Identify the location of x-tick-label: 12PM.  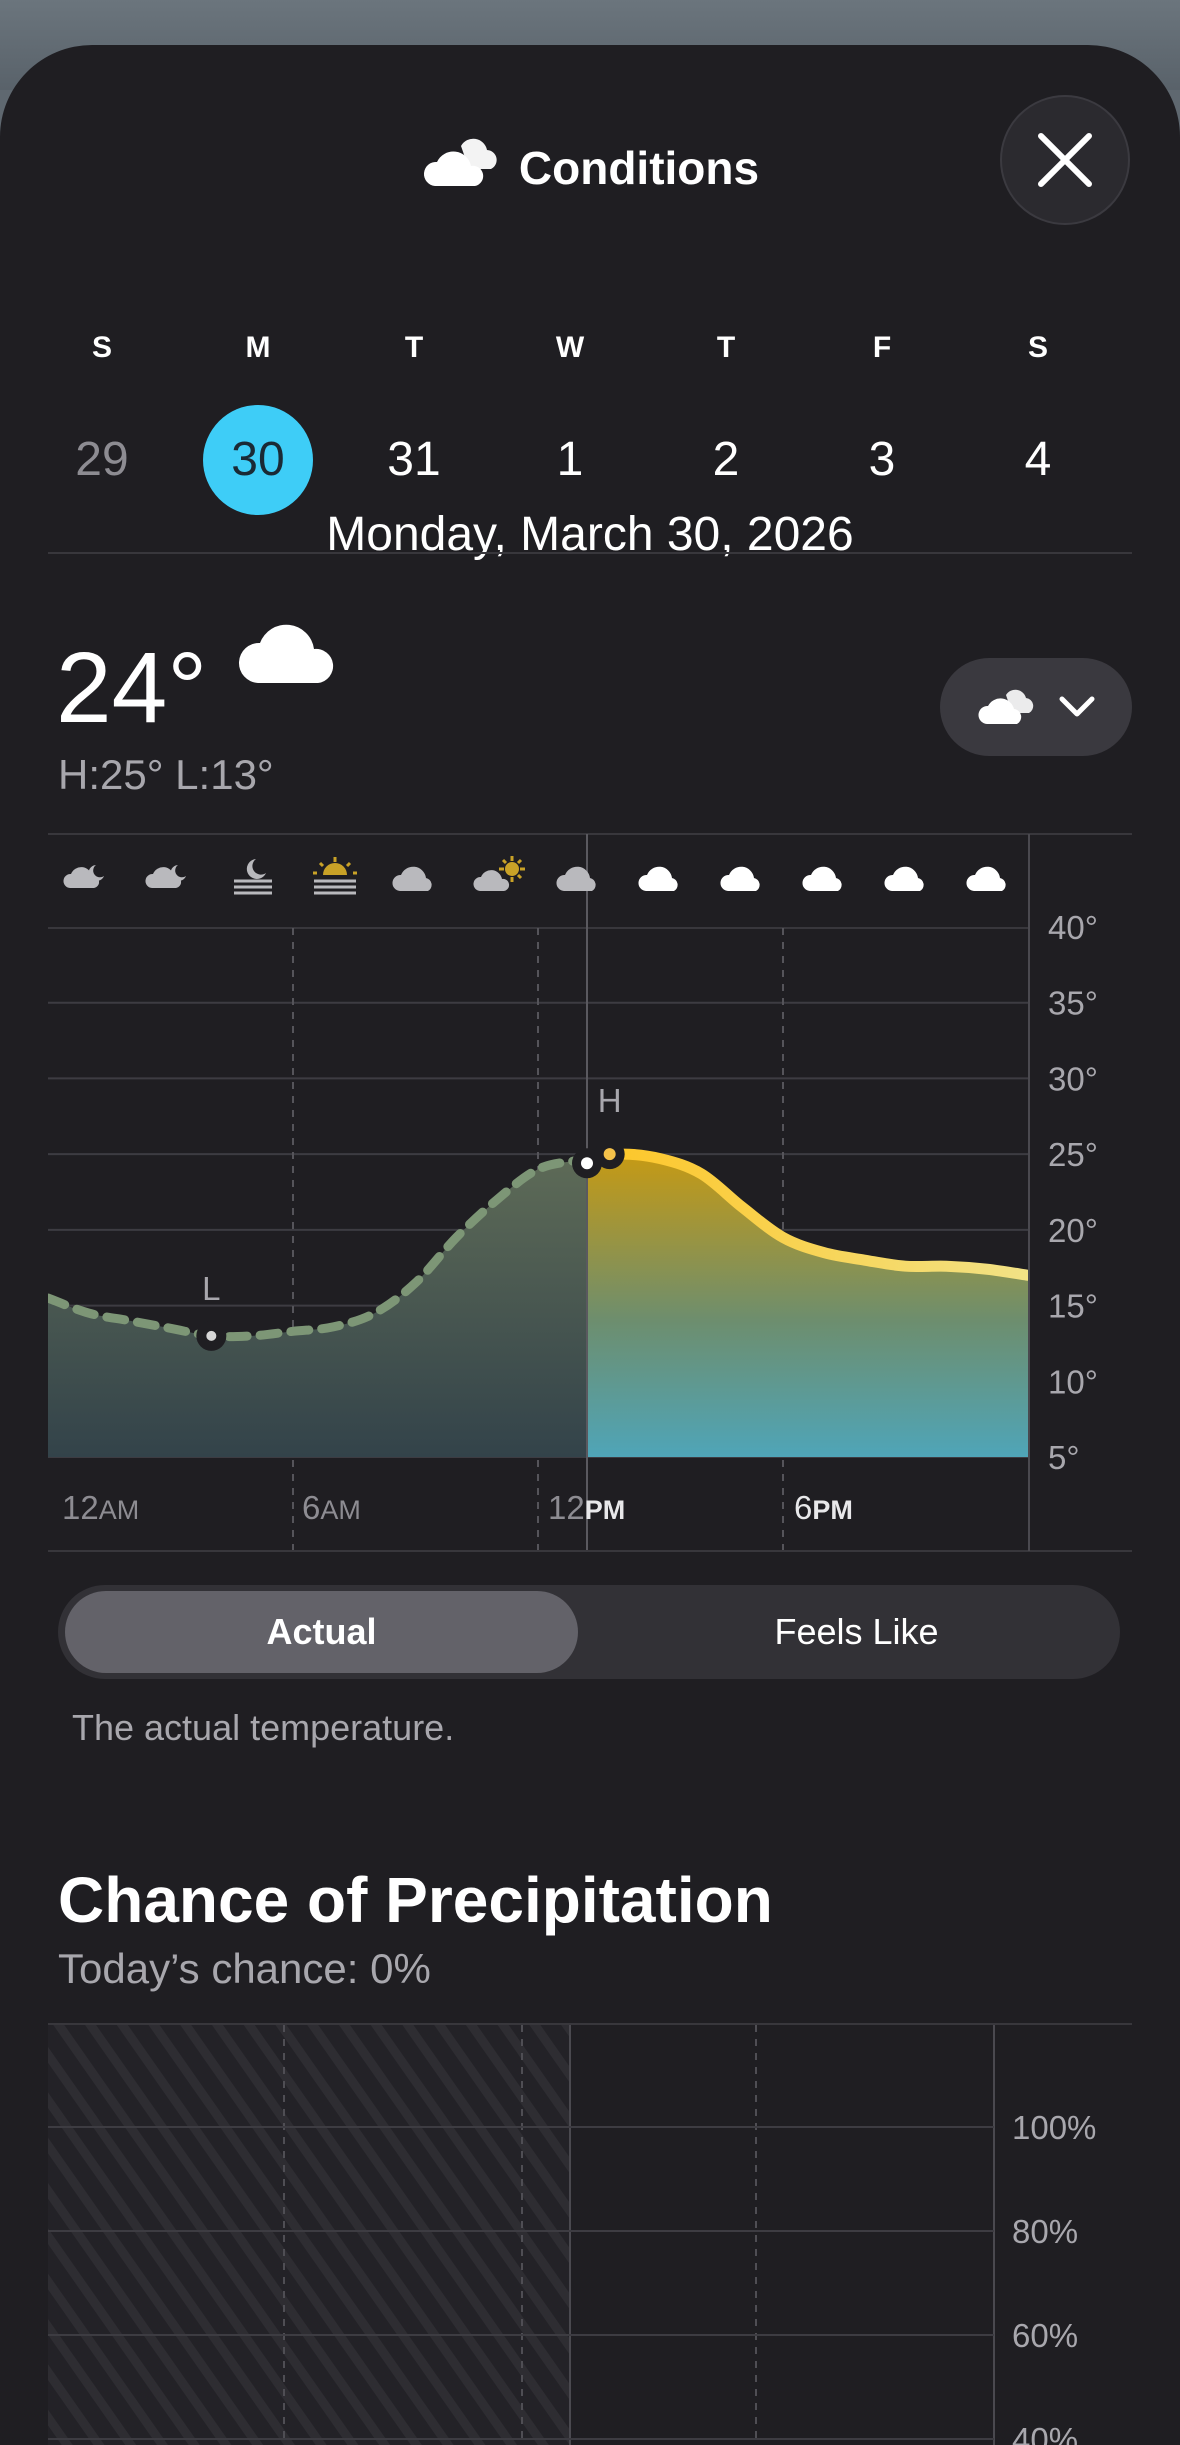
(586, 1507).